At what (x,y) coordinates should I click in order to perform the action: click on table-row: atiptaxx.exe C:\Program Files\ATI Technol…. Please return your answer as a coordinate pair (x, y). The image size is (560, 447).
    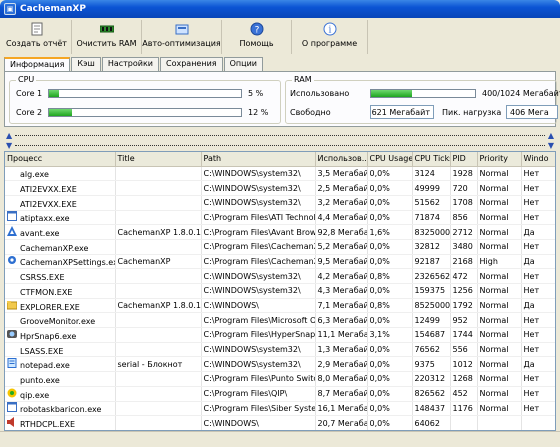
    Looking at the image, I should click on (280, 218).